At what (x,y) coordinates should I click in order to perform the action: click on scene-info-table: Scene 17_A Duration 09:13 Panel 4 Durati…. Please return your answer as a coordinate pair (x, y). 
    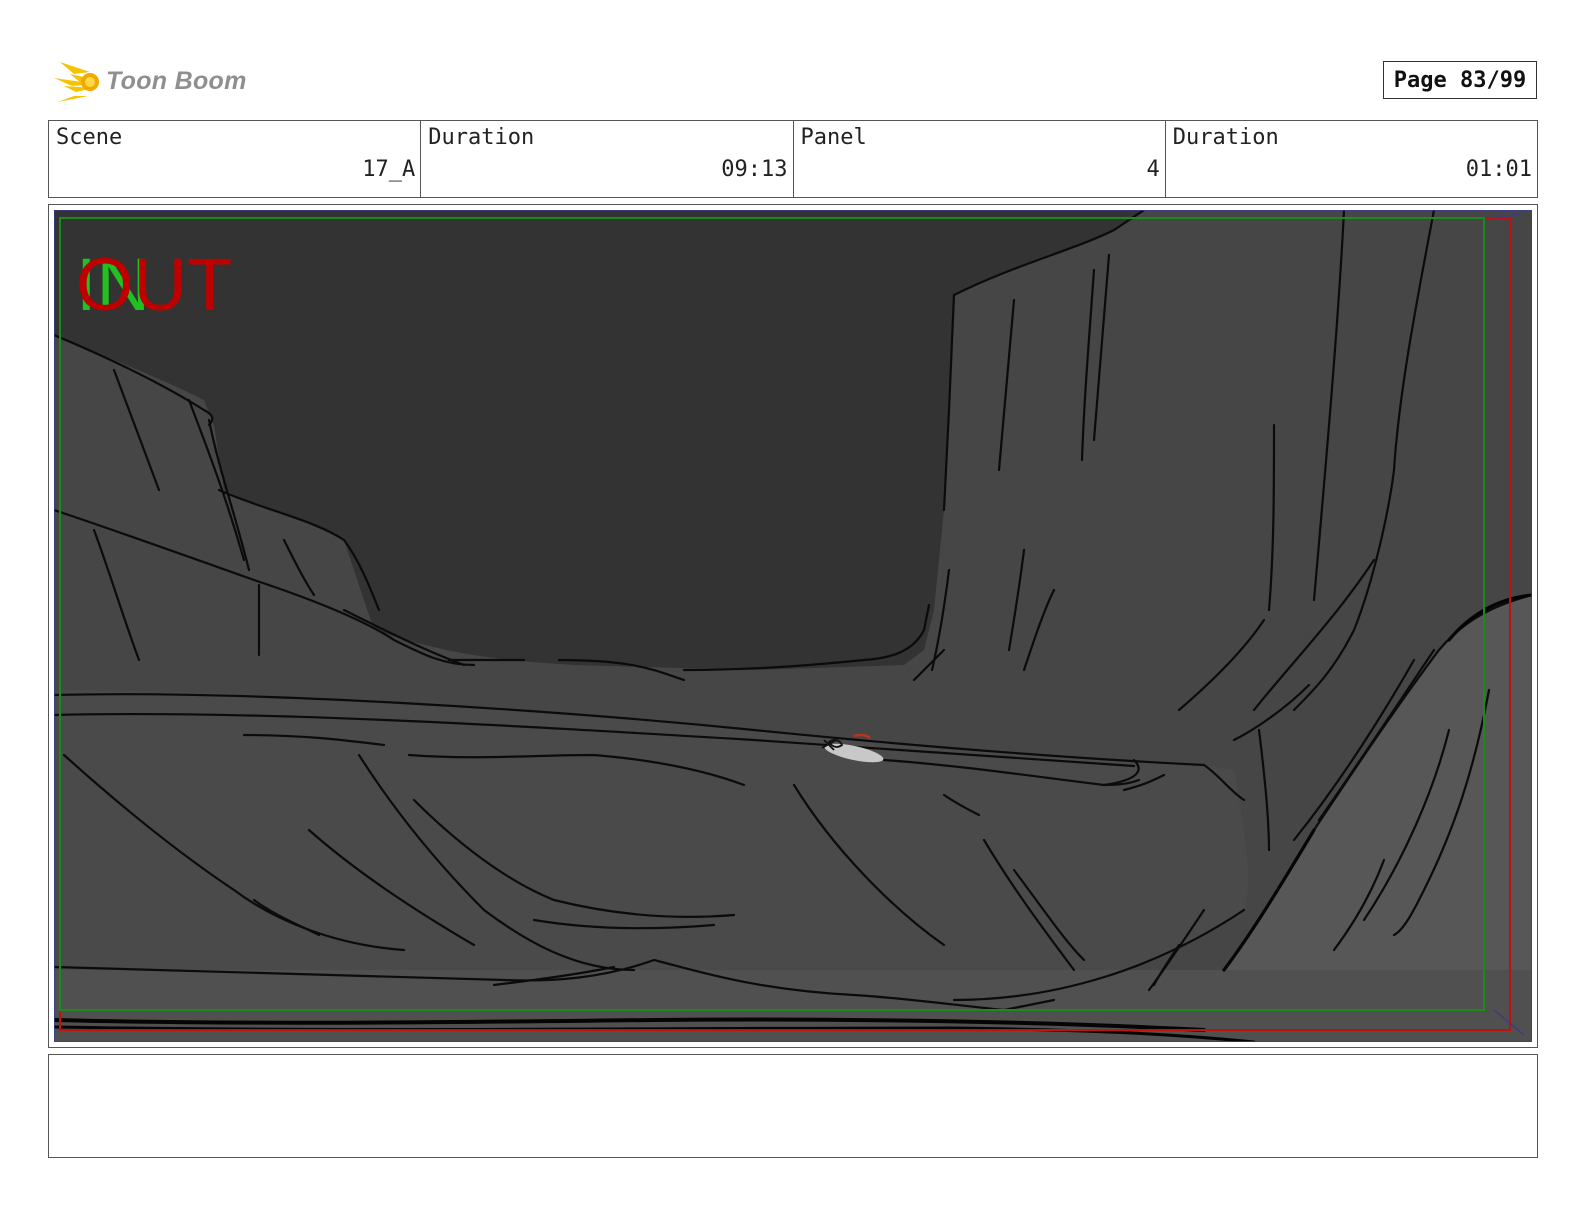
    Looking at the image, I should click on (793, 159).